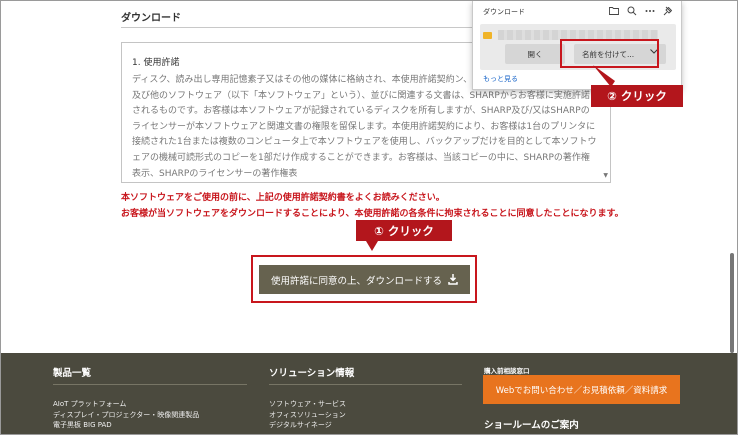 Image resolution: width=738 pixels, height=435 pixels. What do you see at coordinates (307, 404) in the screenshot?
I see `footer-link: ソフトウェア・サービス` at bounding box center [307, 404].